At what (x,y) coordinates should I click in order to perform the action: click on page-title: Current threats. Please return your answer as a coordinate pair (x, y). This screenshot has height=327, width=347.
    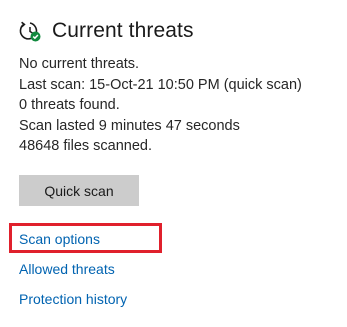
    Looking at the image, I should click on (123, 30).